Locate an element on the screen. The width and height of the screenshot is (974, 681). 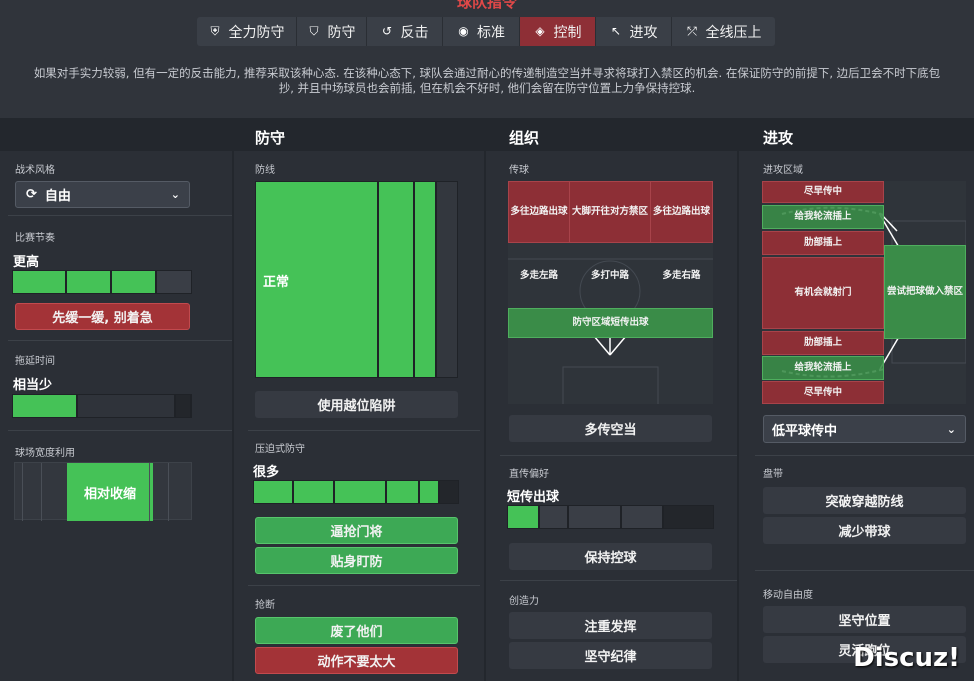
zone-cross-early-bottom: 尽早传中 is located at coordinates (823, 392).